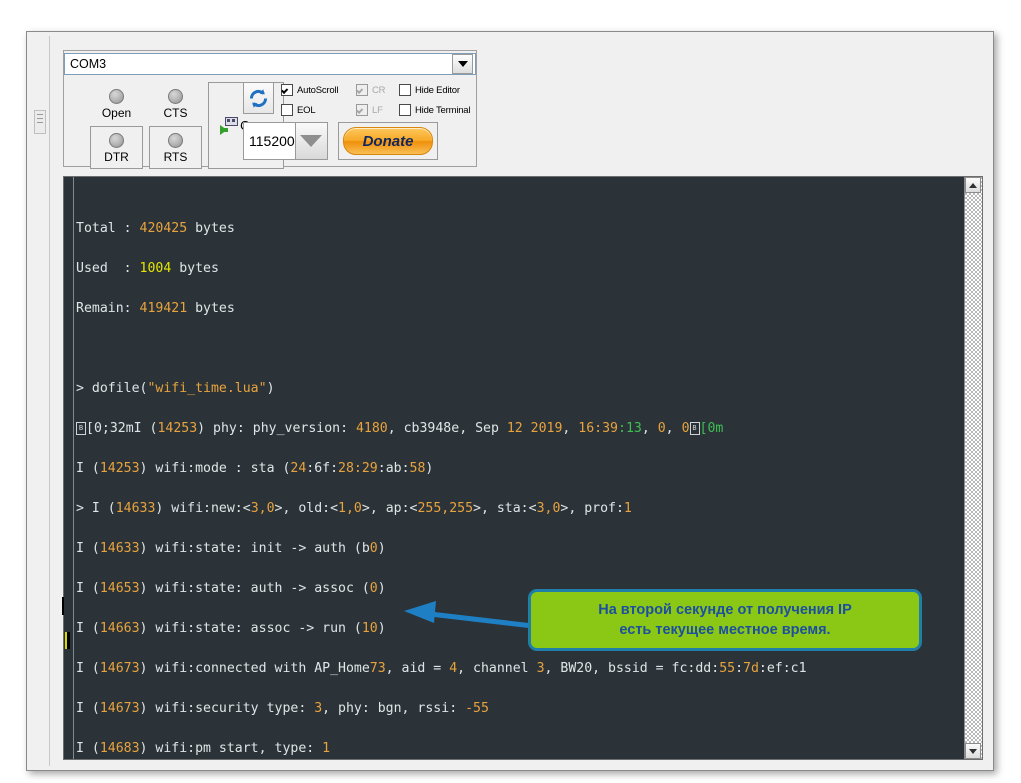  I want to click on chevron-down-icon, so click(311, 141).